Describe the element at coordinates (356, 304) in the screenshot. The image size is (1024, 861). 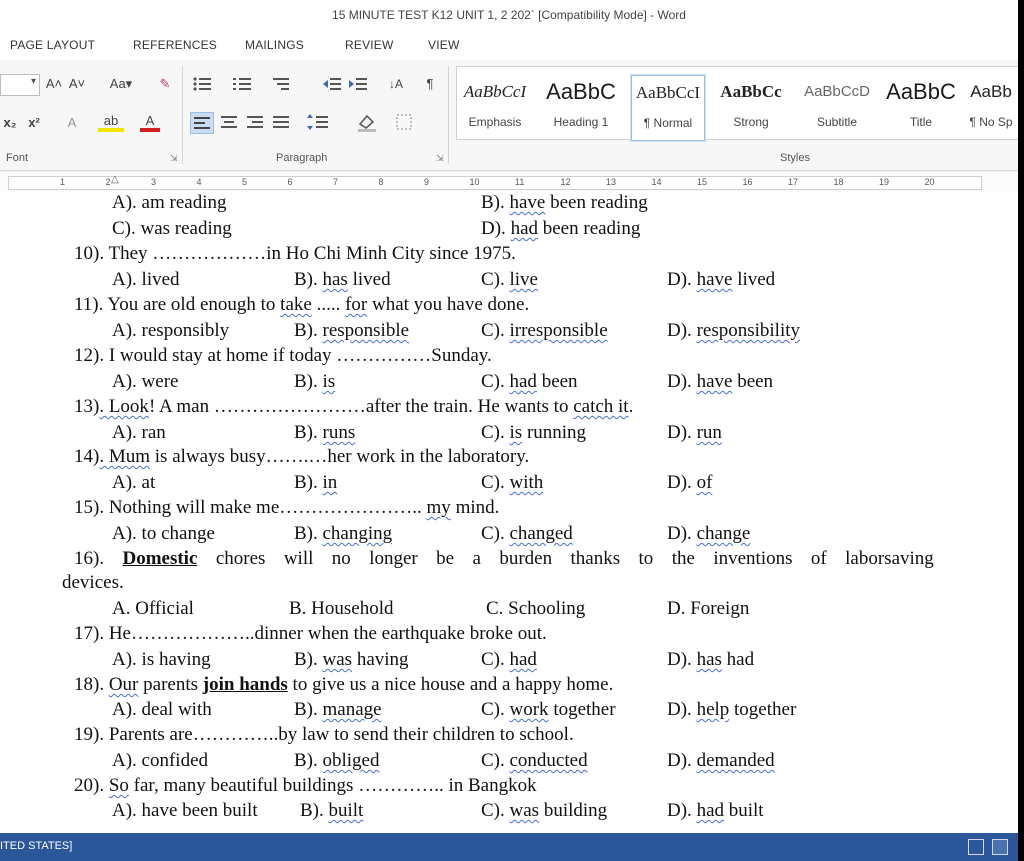
I see `spell-flag: for` at that location.